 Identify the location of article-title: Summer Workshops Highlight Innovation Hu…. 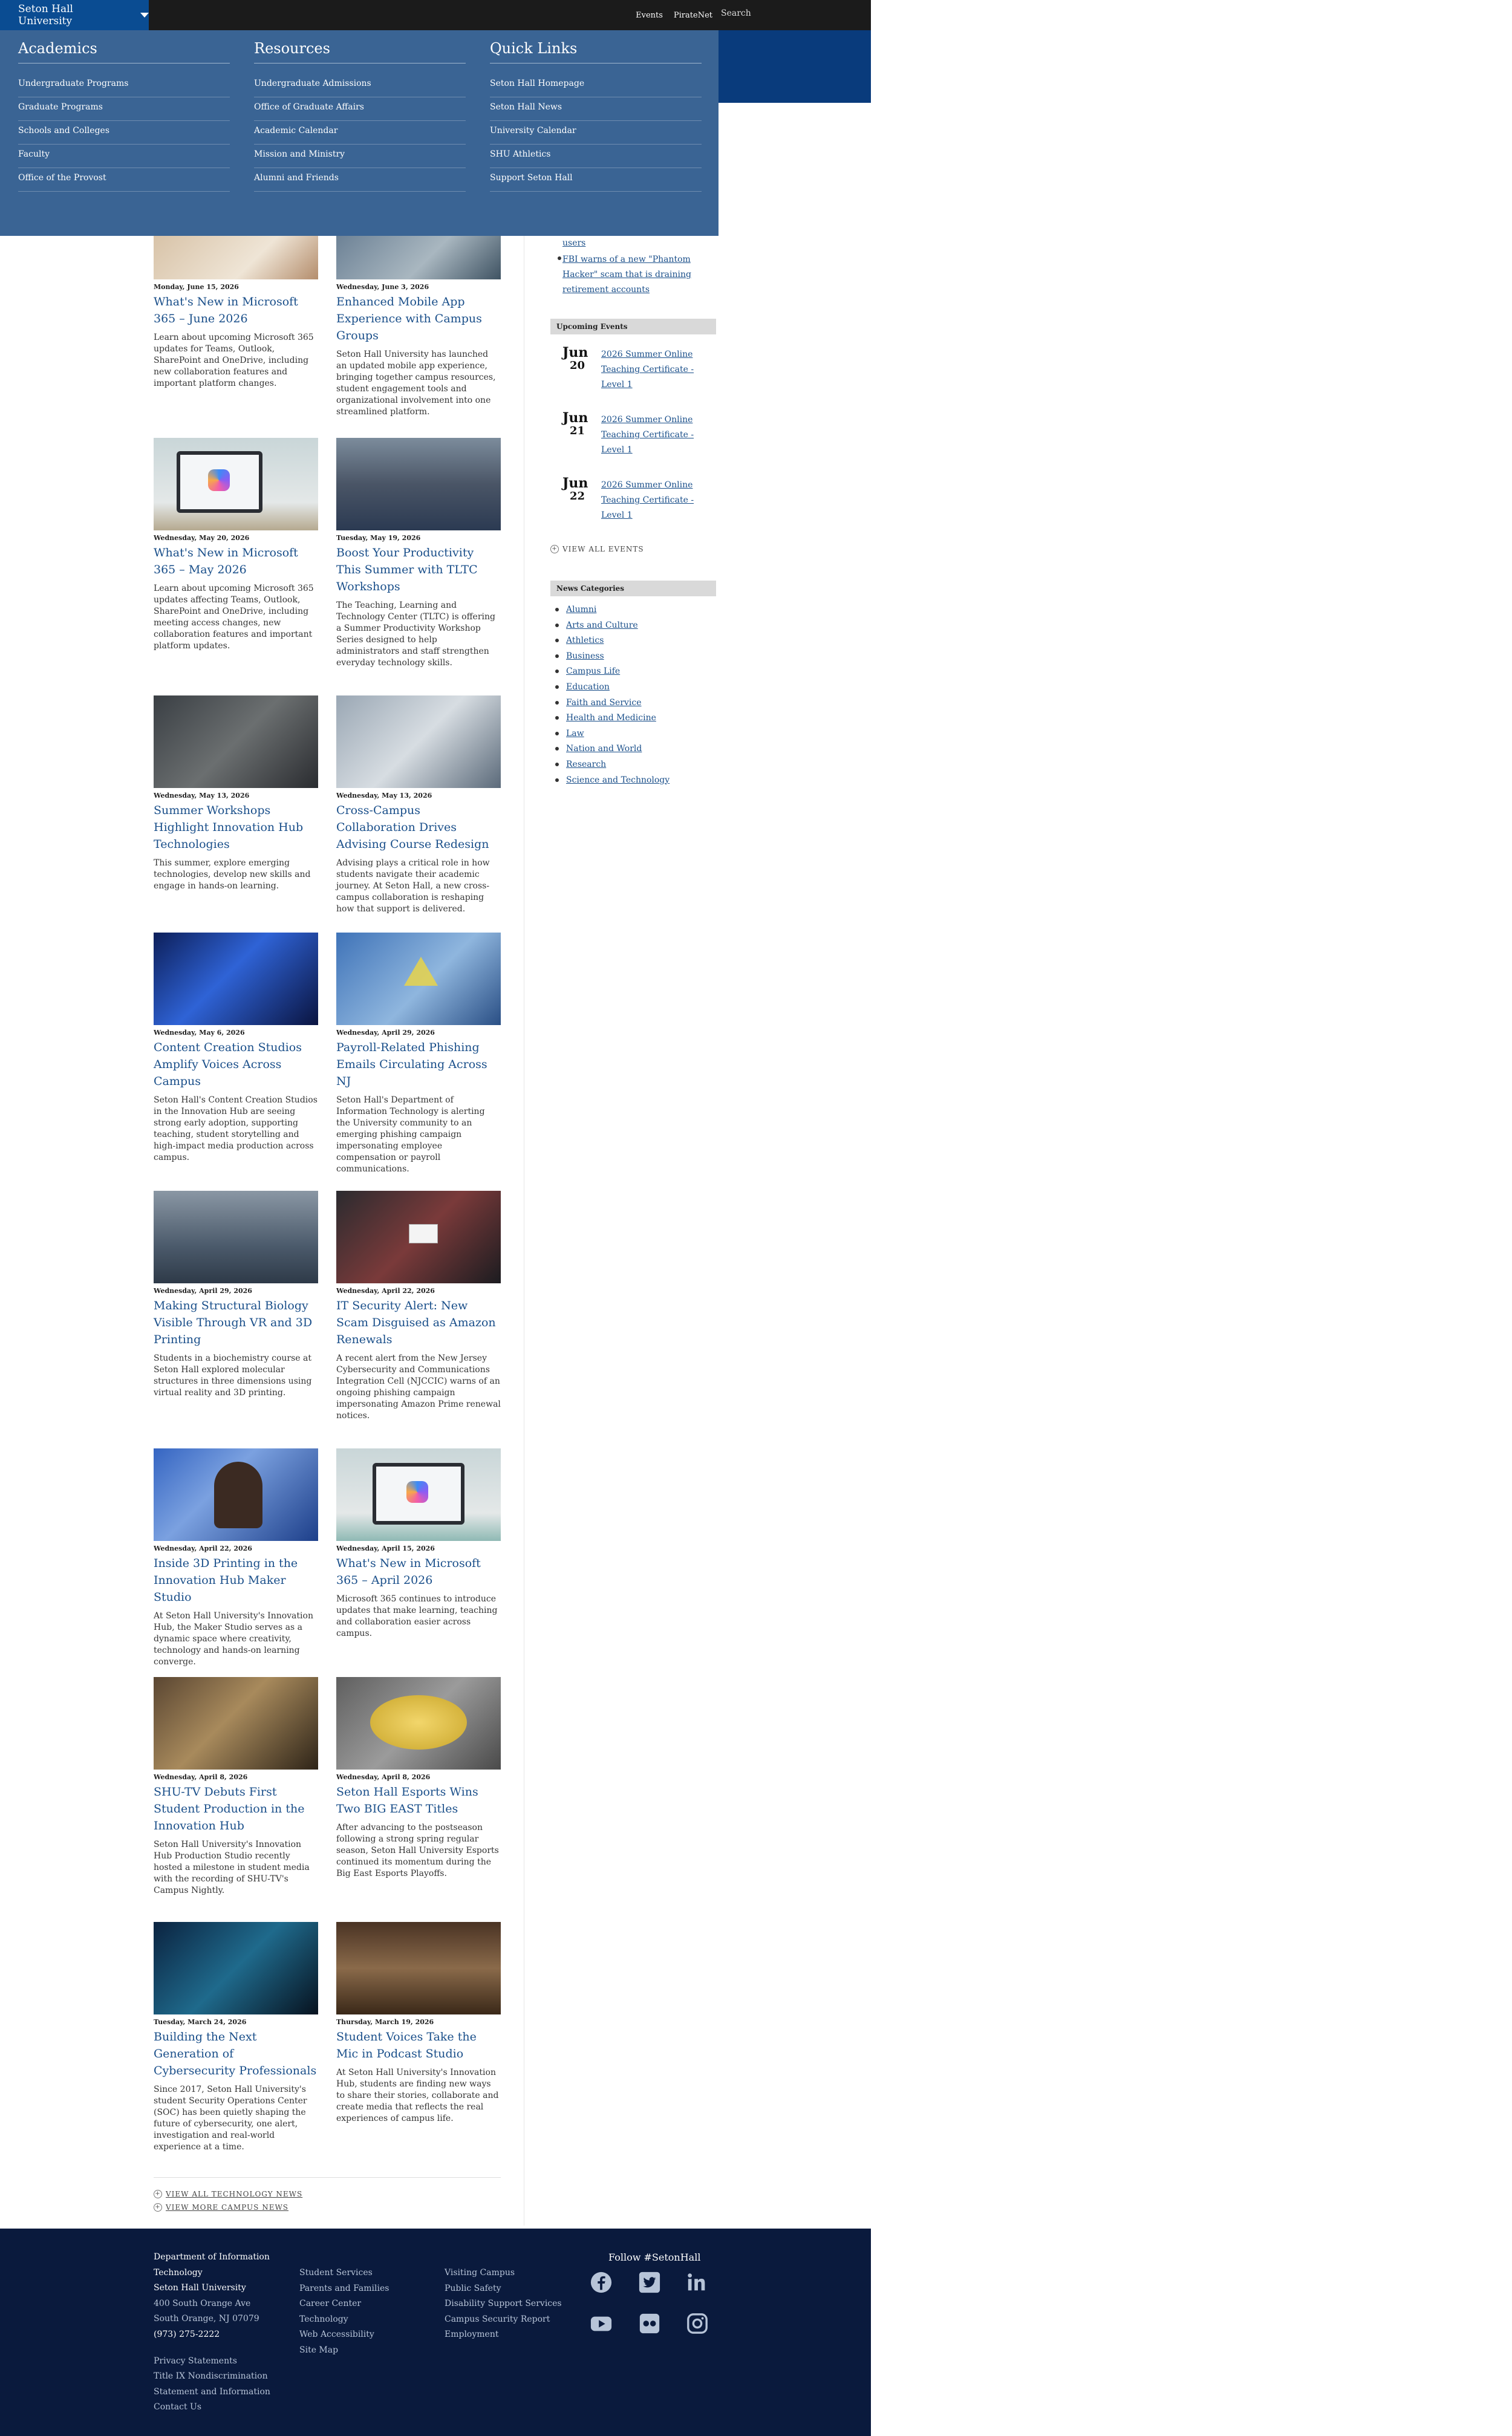
(236, 827).